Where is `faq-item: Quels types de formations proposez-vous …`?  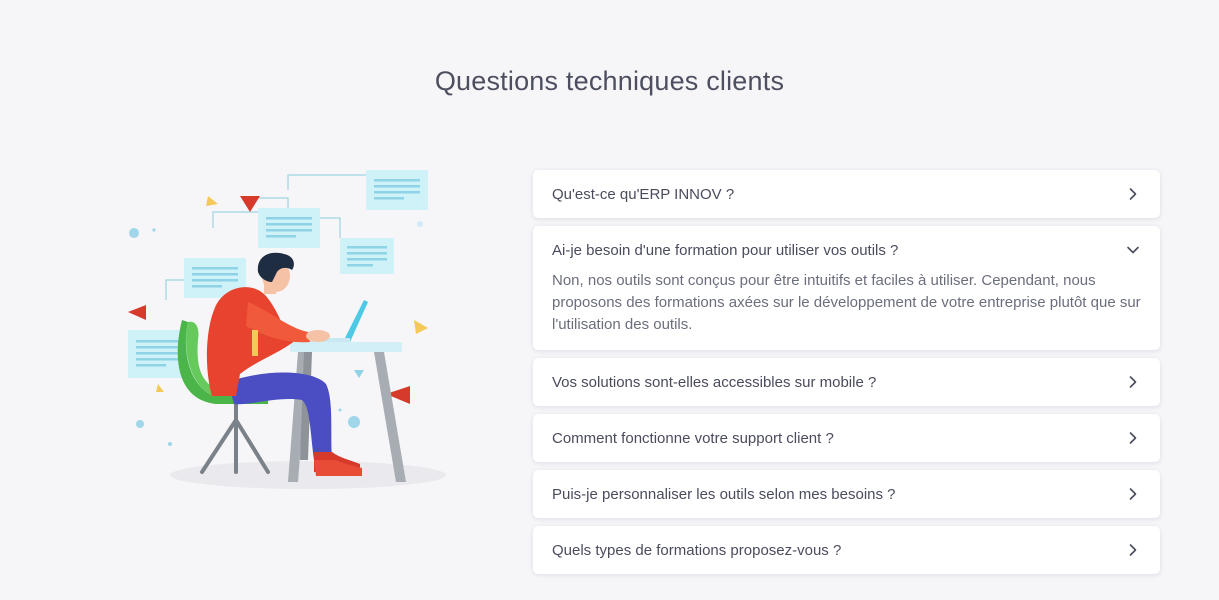 faq-item: Quels types de formations proposez-vous … is located at coordinates (846, 550).